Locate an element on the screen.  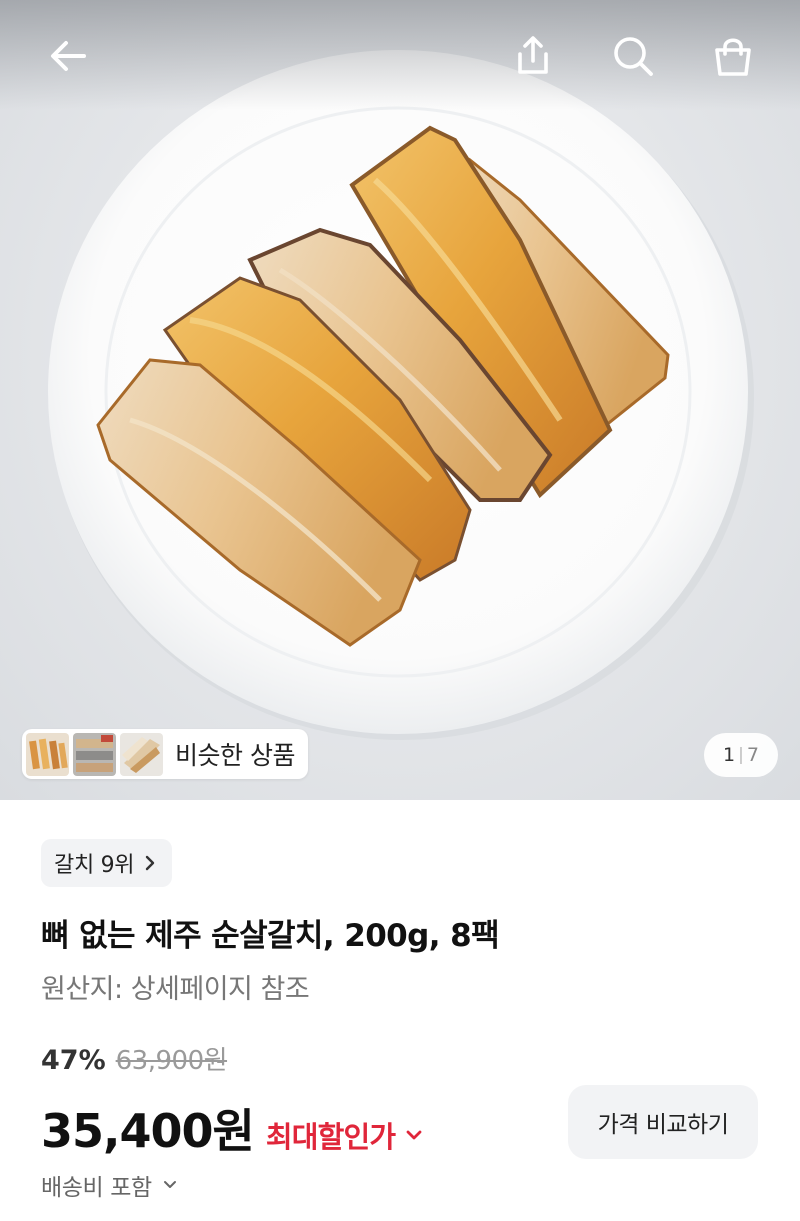
product-origin: 원산지: 상세페이지 참조 is located at coordinates (175, 989).